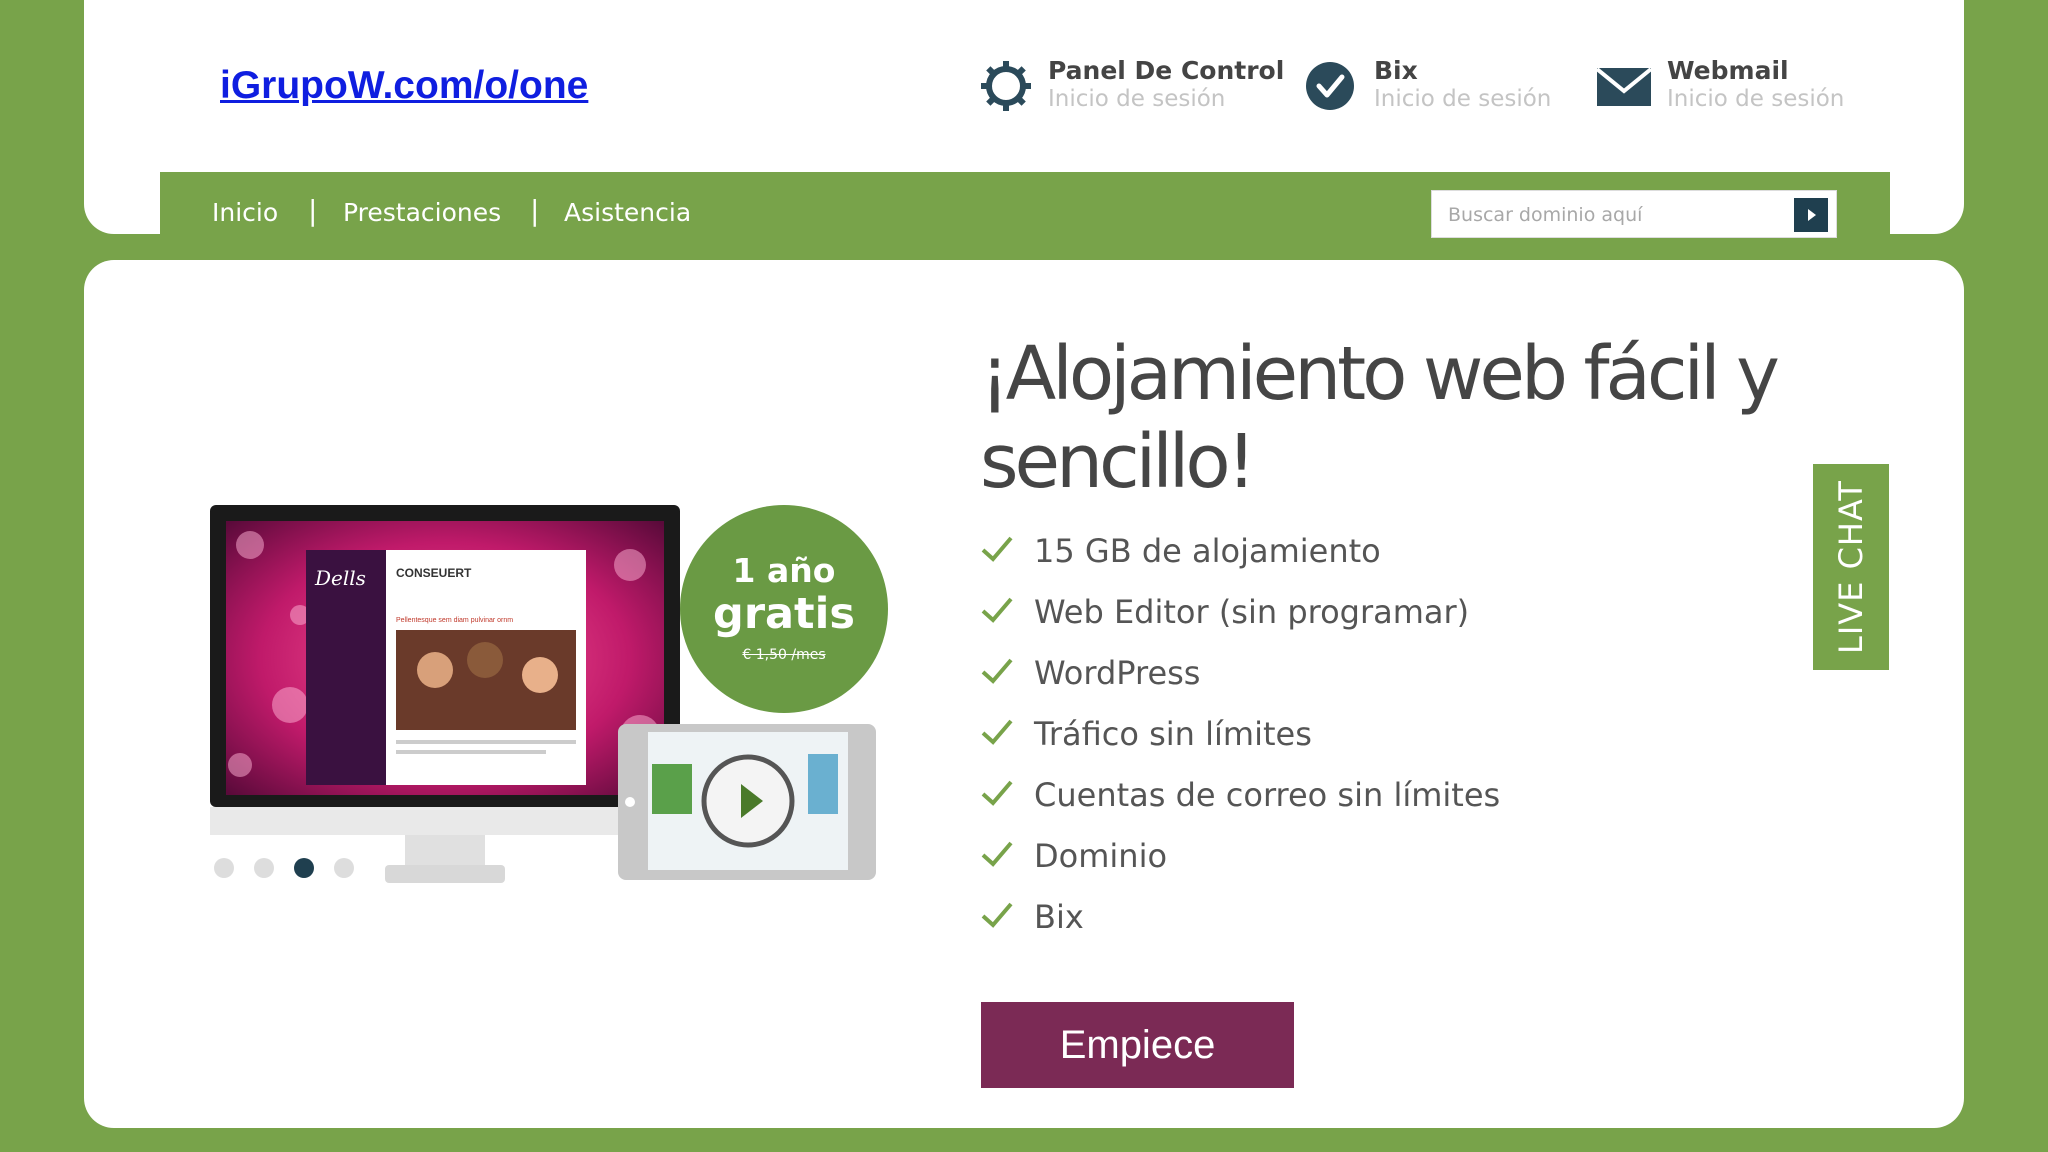  What do you see at coordinates (1380, 374) in the screenshot?
I see `hero-headline-line1: ¡Alojamiento web fácil y` at bounding box center [1380, 374].